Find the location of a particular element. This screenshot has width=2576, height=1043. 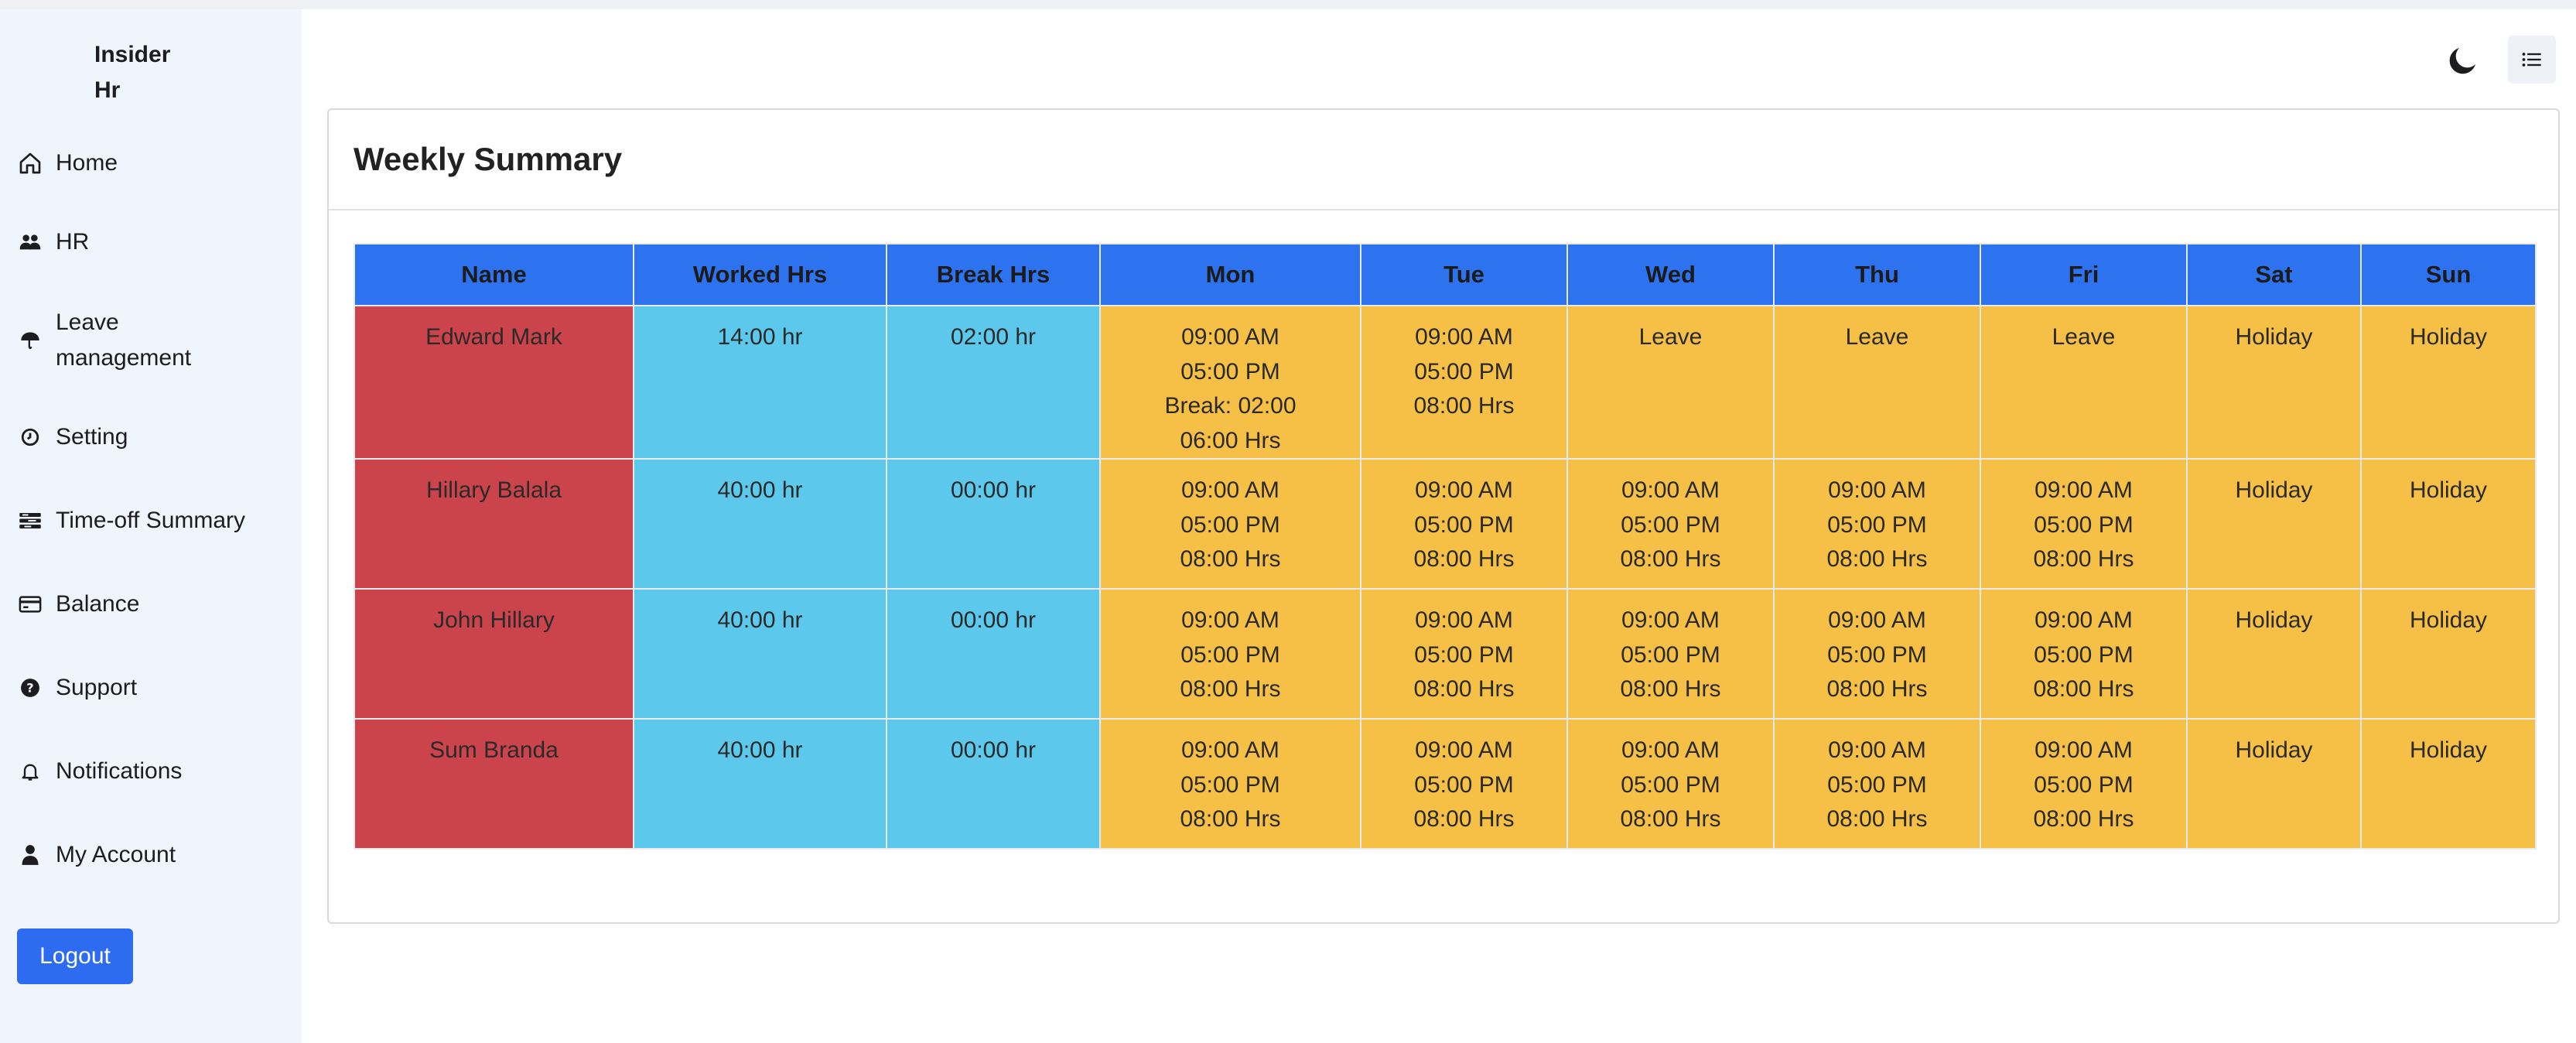

sidebar-item-balance: Balance is located at coordinates (78, 604).